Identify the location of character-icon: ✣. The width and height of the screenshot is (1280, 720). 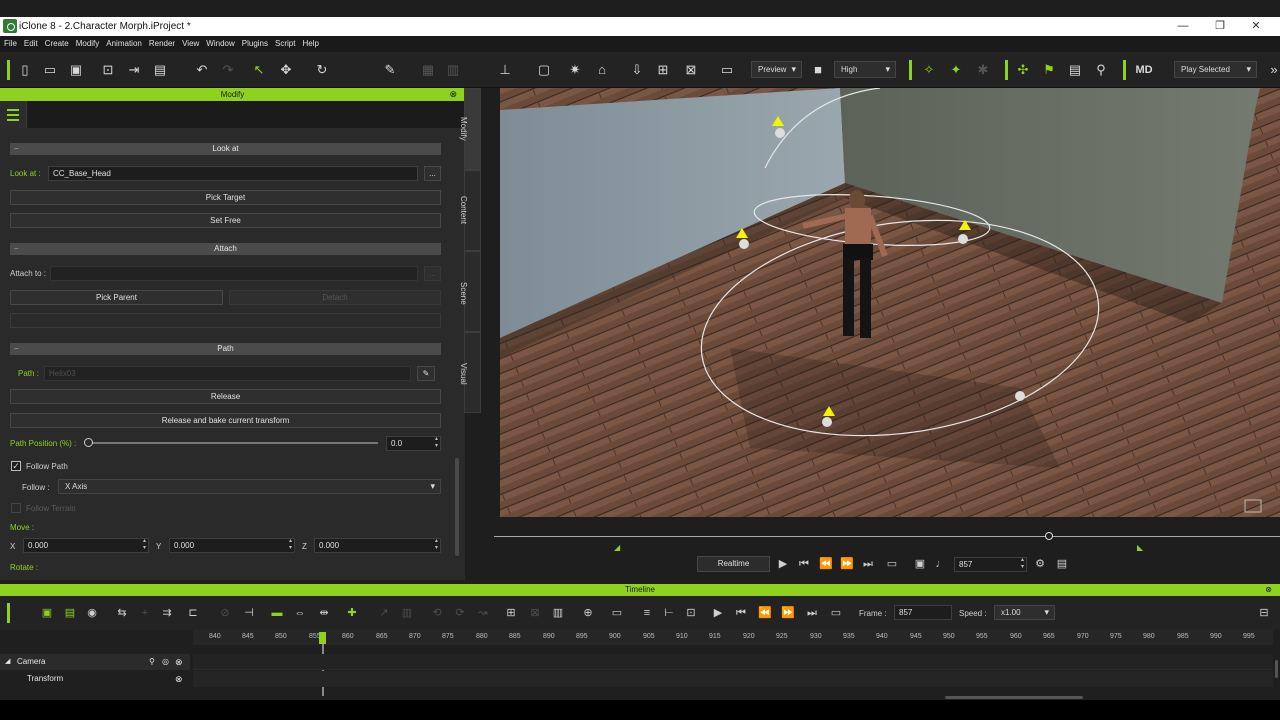
(1023, 70).